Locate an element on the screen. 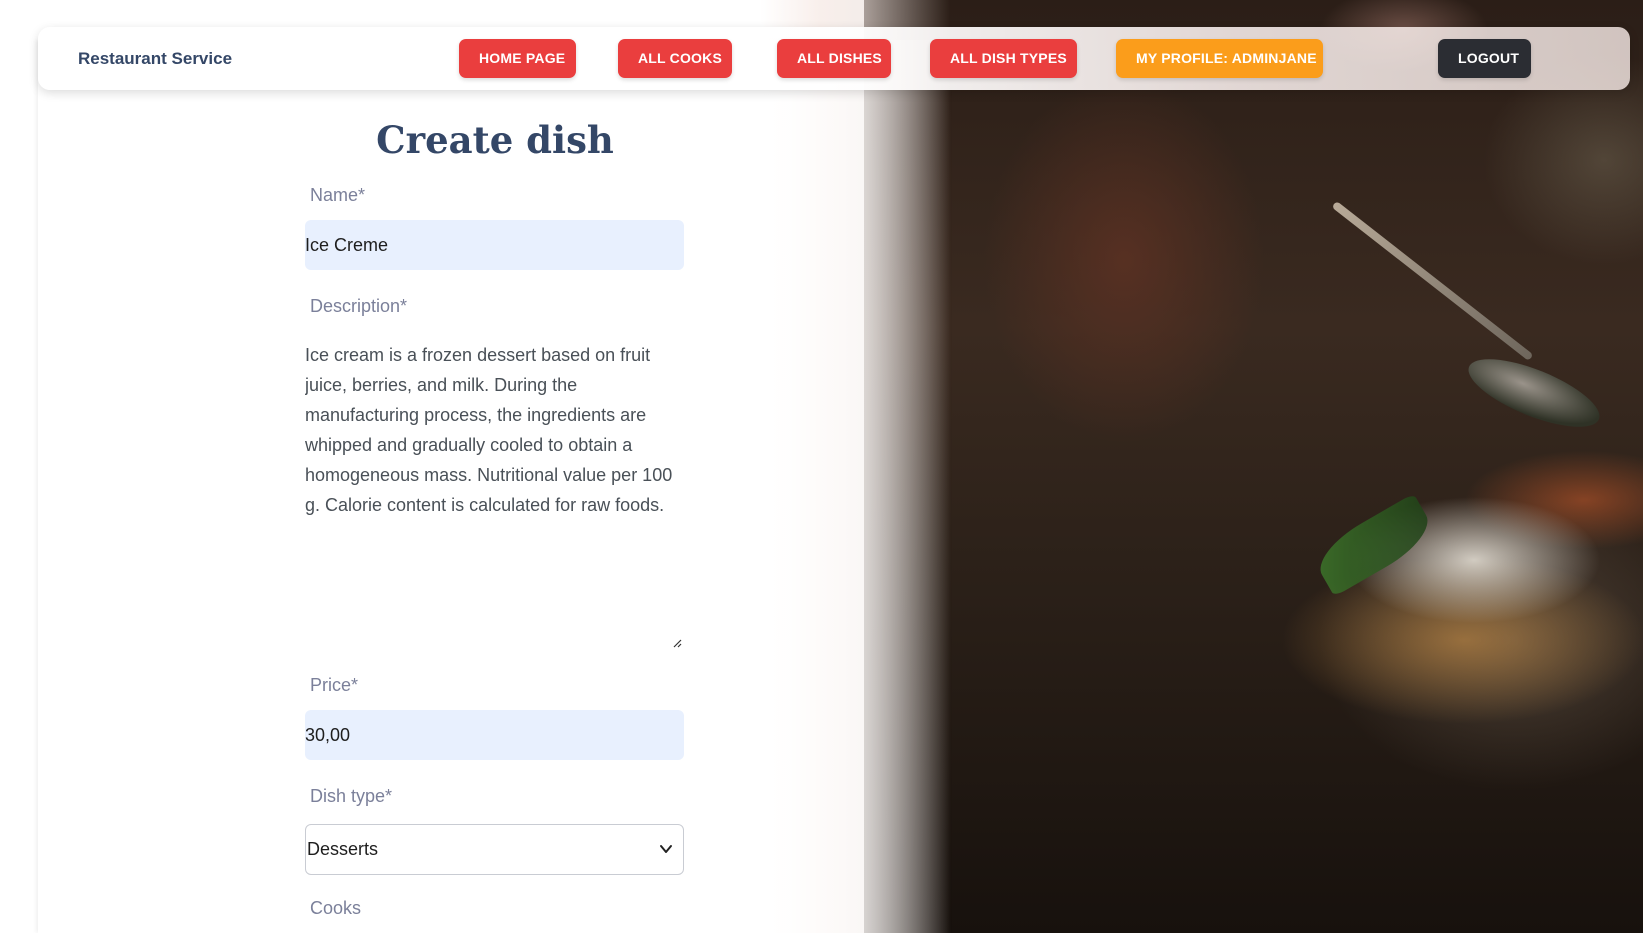 This screenshot has height=933, width=1643. all-dishes-button: ALL DISHES is located at coordinates (834, 58).